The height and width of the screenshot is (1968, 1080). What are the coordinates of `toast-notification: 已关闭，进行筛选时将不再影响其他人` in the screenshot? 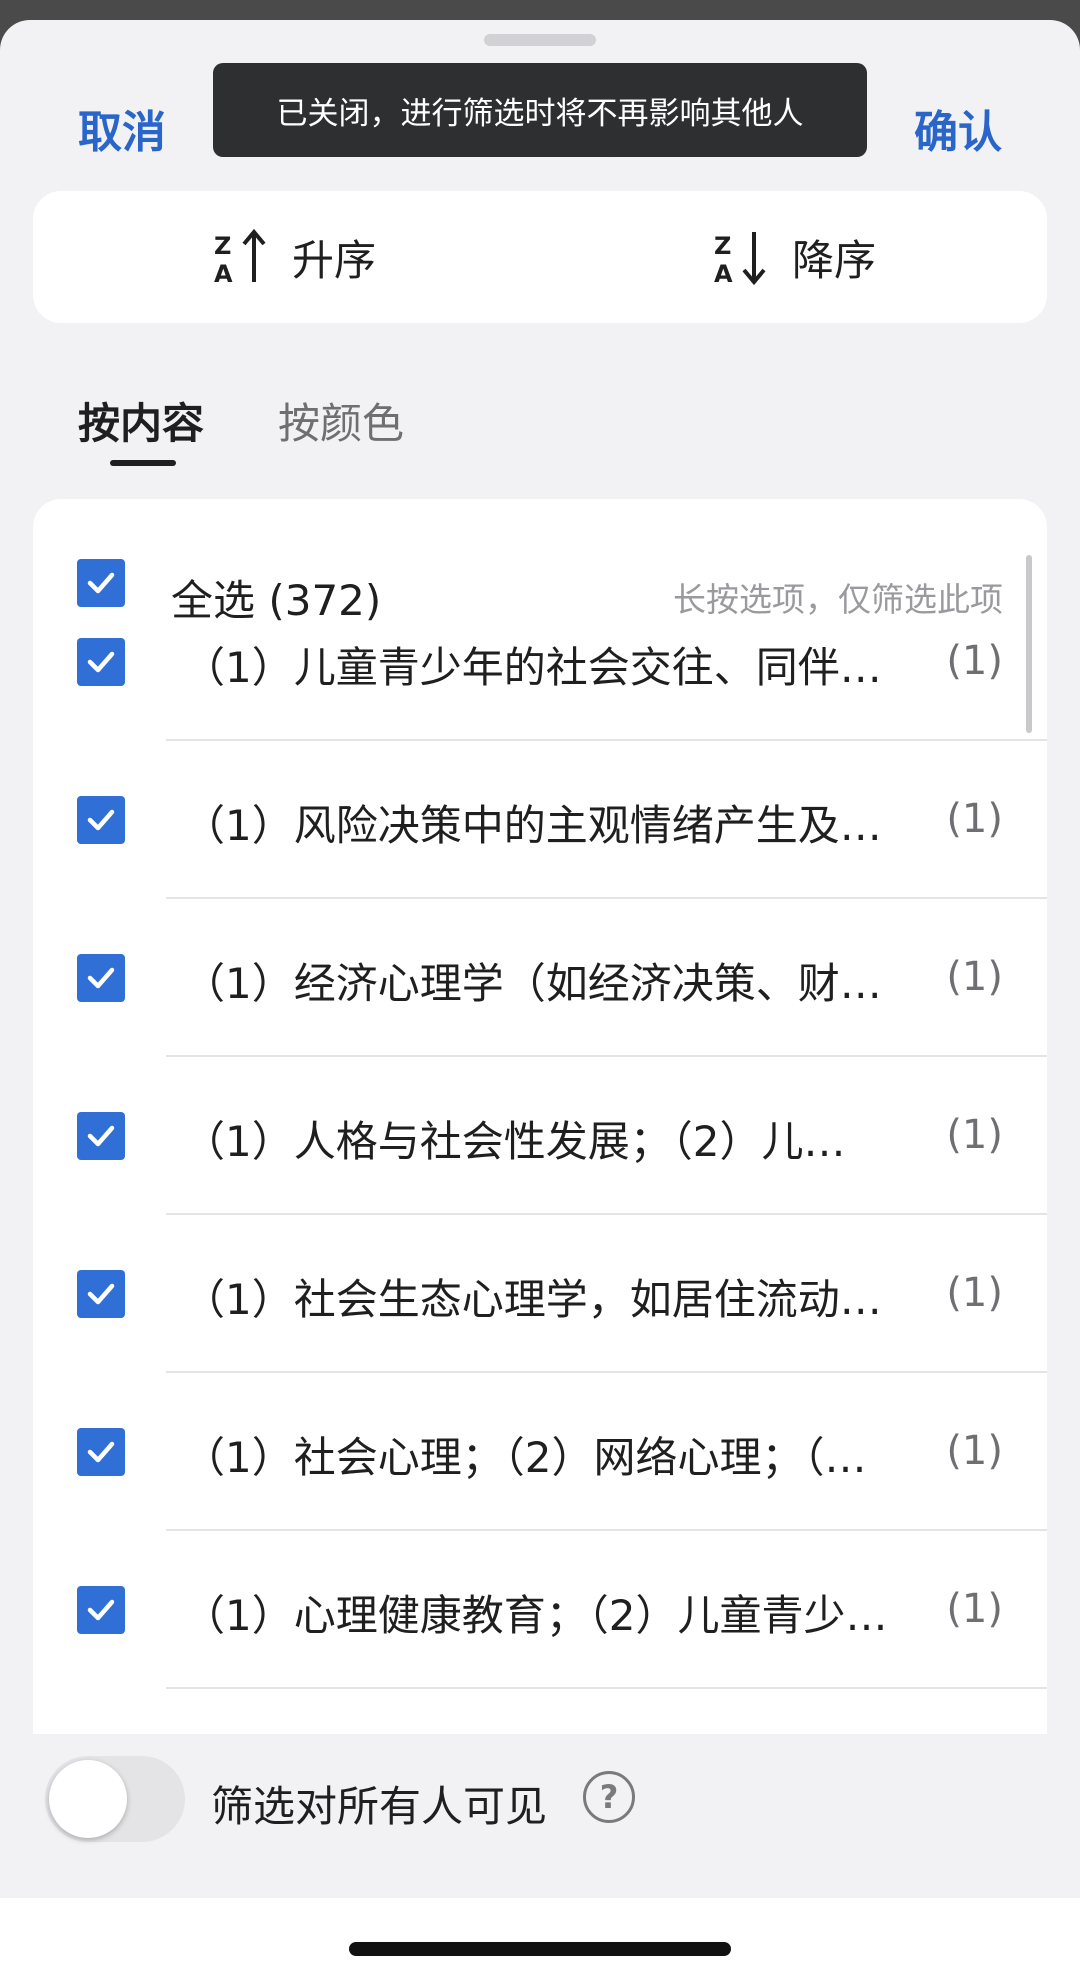 It's located at (540, 110).